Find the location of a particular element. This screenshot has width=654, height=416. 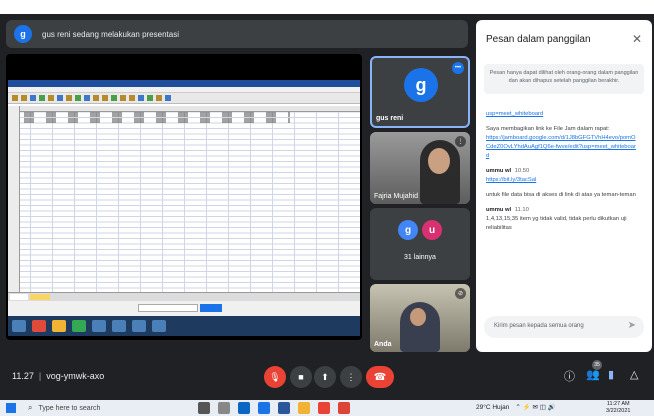

mic-off-icon: ⊘ is located at coordinates (460, 293).